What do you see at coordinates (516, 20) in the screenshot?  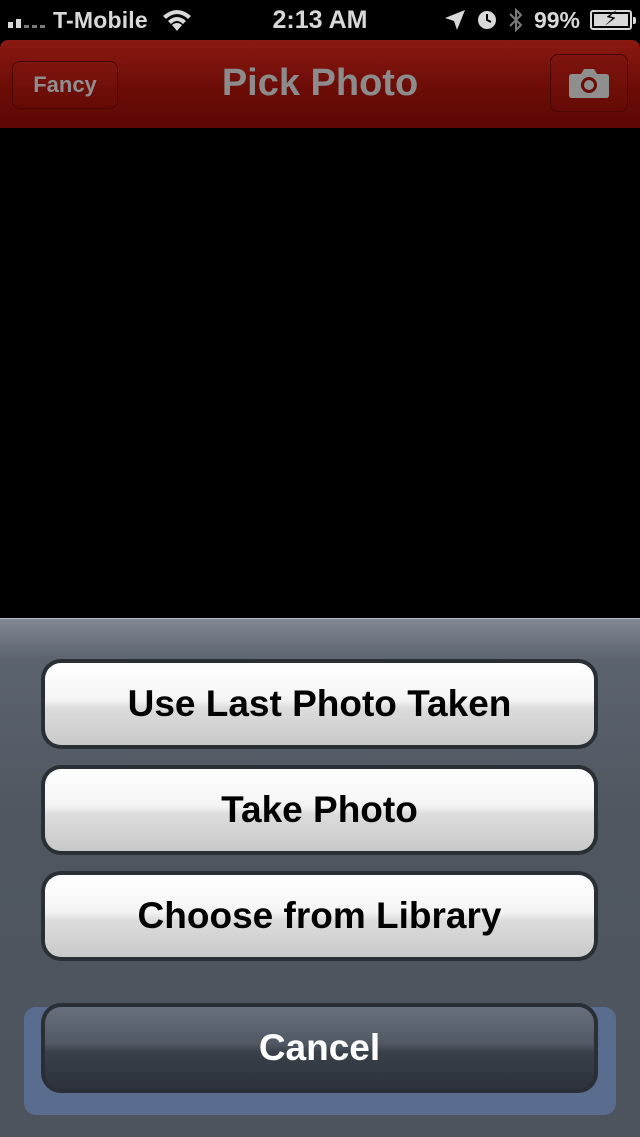 I see `bluetooth-icon` at bounding box center [516, 20].